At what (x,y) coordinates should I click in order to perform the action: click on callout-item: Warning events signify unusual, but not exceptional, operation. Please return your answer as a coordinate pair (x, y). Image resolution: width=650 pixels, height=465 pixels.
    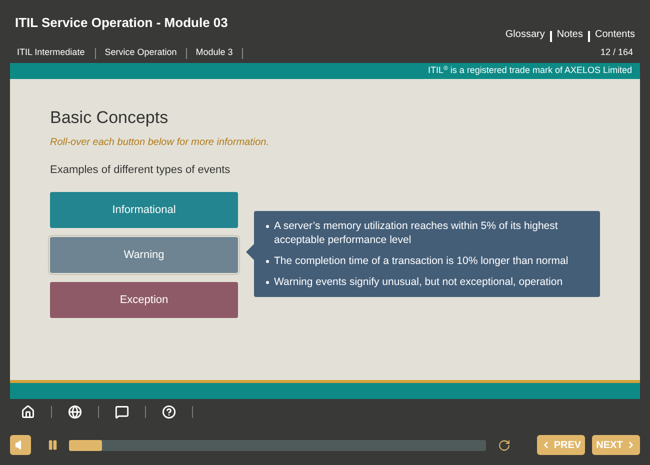
    Looking at the image, I should click on (418, 282).